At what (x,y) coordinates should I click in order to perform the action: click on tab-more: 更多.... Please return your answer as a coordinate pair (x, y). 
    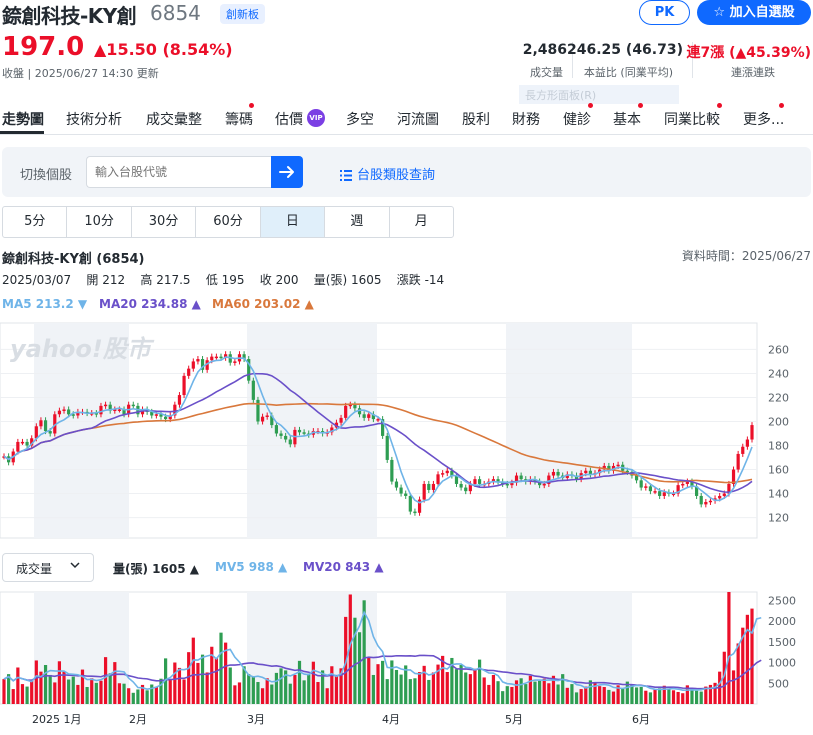
    Looking at the image, I should click on (763, 119).